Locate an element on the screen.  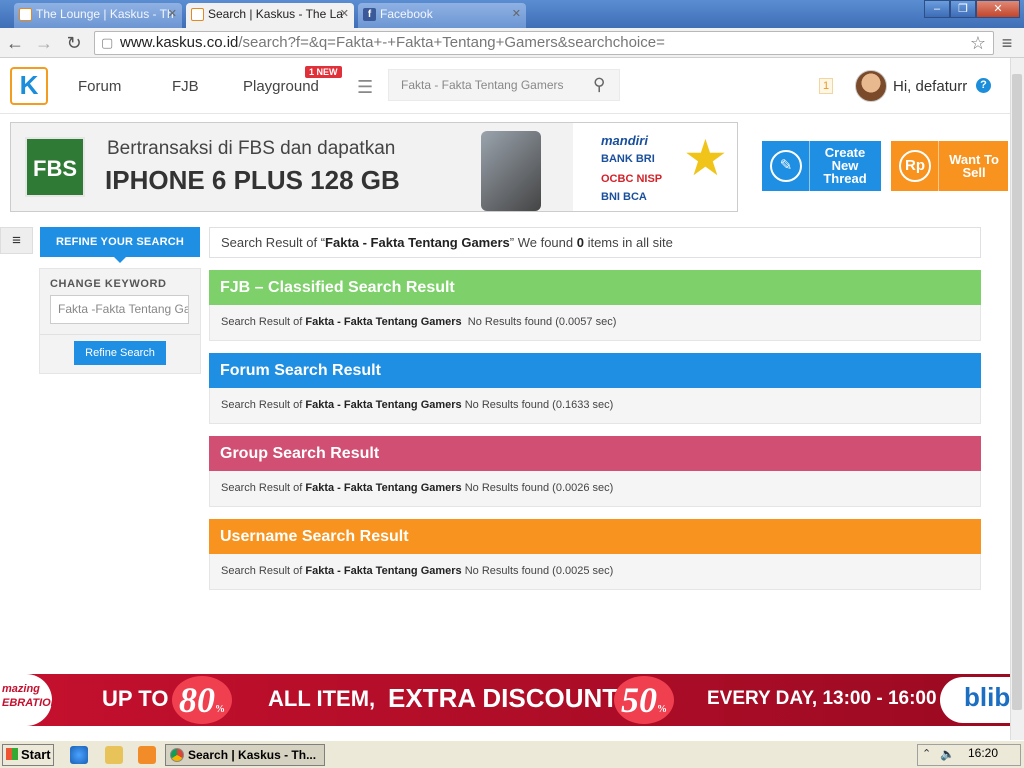
ad-pct2: 50 is located at coordinates (639, 700).